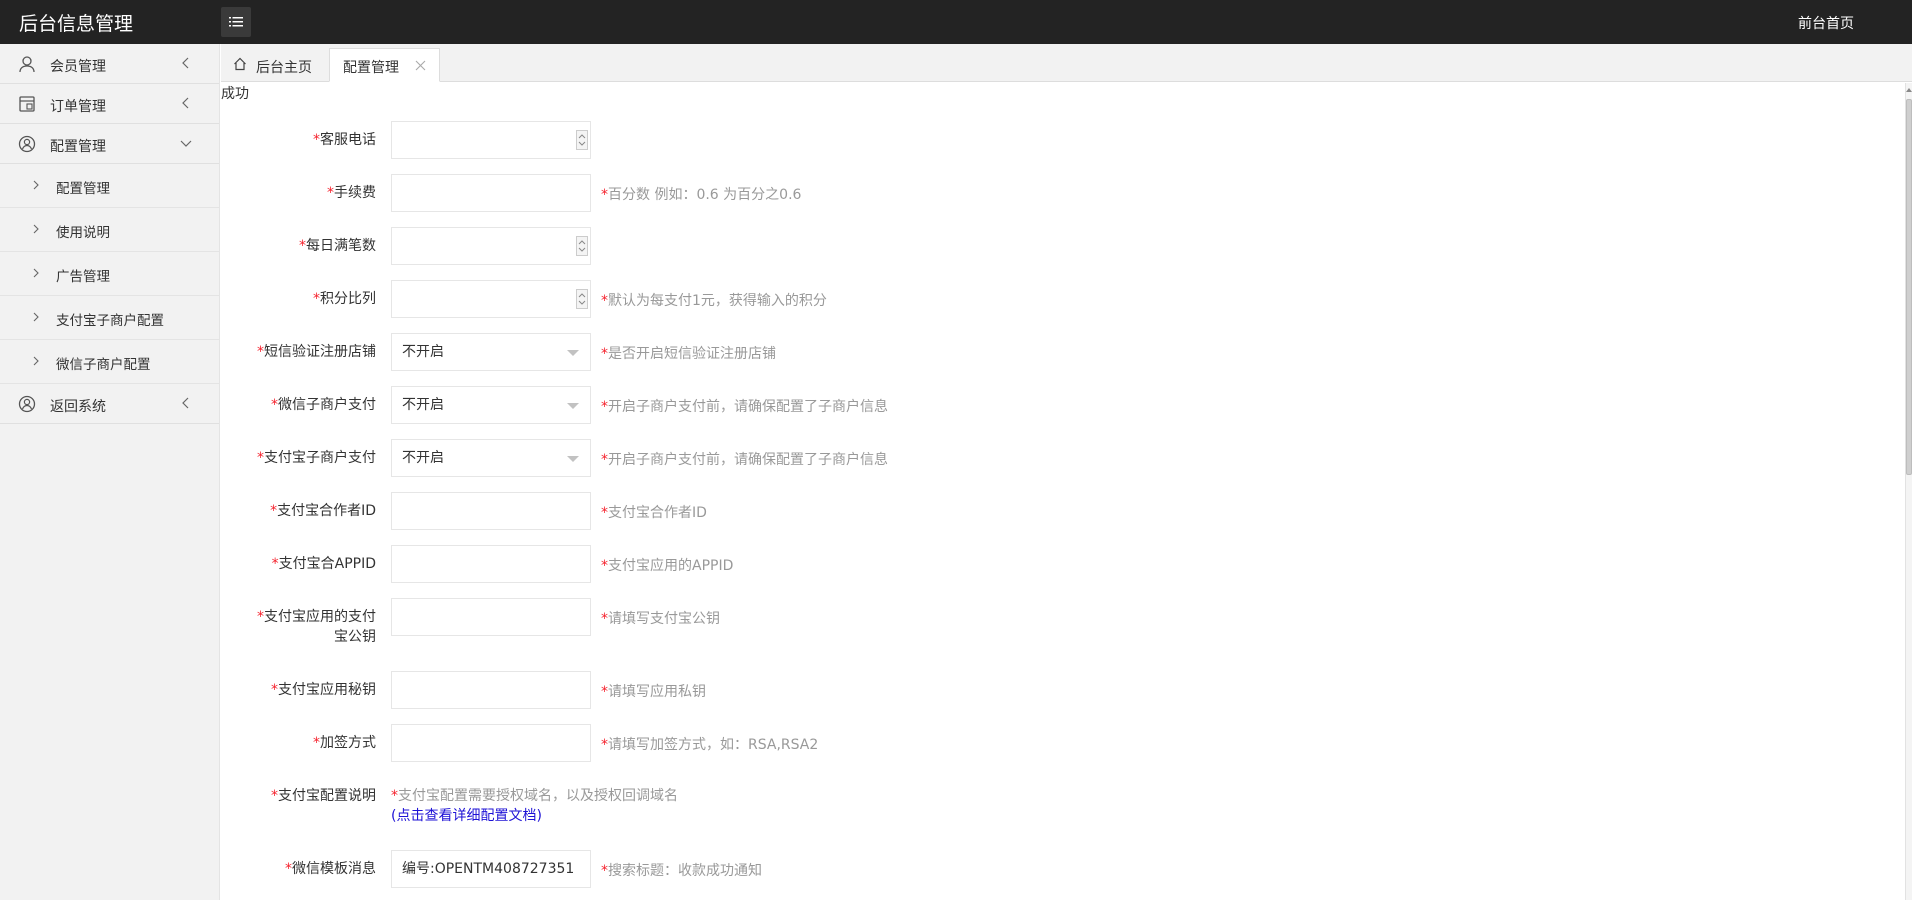 The image size is (1912, 900). Describe the element at coordinates (710, 745) in the screenshot. I see `field-hint: *请填写加签方式，如：RSA,RSA2` at that location.